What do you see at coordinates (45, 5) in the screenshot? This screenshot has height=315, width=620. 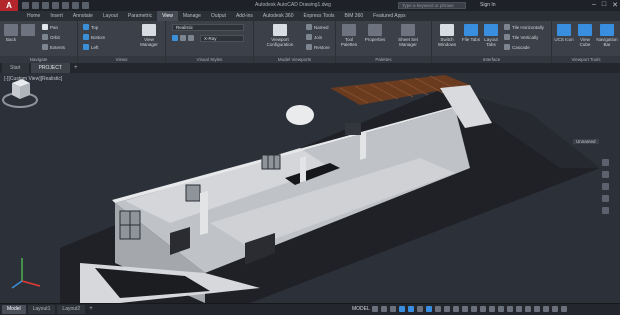 I see `save-icon` at bounding box center [45, 5].